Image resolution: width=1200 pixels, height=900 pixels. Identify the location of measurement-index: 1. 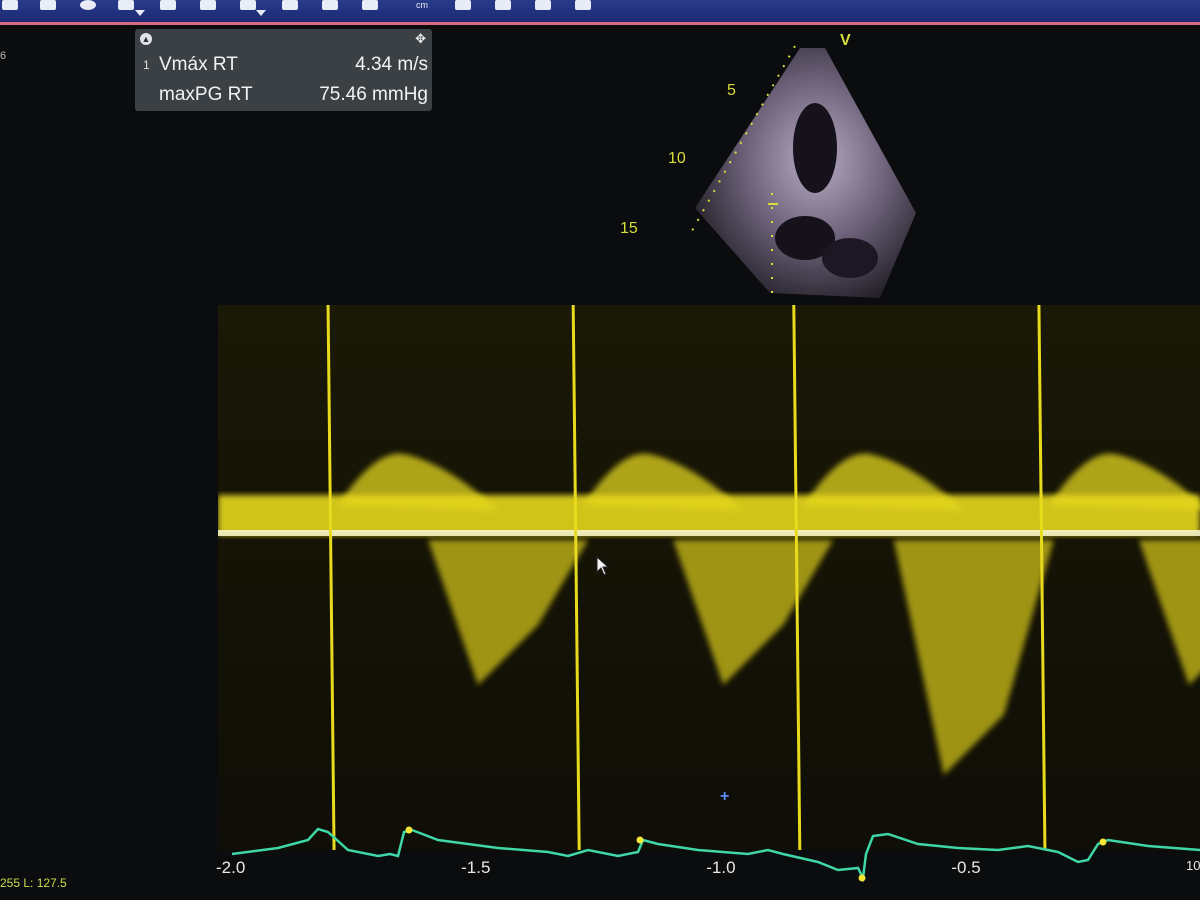
(146, 65).